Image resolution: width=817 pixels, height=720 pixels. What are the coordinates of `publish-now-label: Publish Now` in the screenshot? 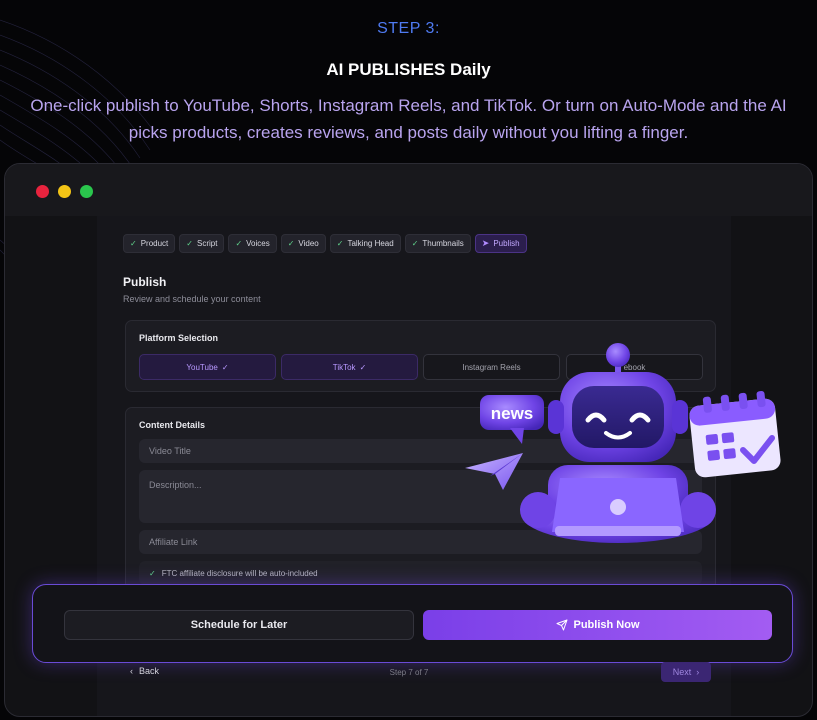 It's located at (606, 625).